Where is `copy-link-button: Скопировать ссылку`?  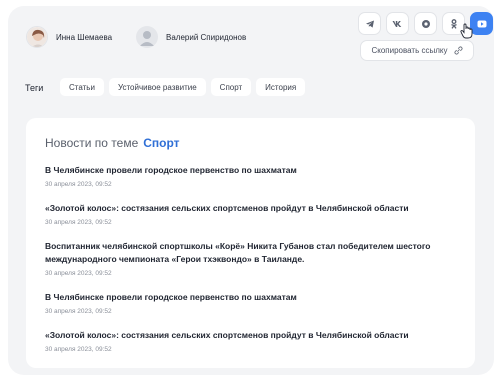 copy-link-button: Скопировать ссылку is located at coordinates (417, 50).